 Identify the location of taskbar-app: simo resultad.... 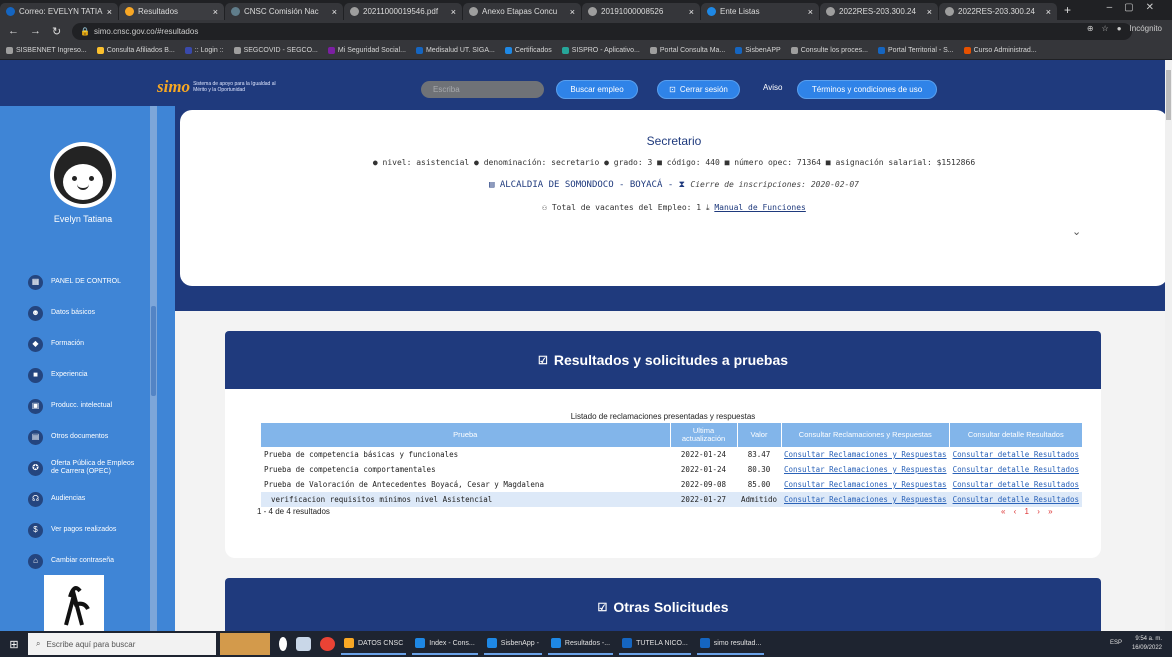
(730, 644).